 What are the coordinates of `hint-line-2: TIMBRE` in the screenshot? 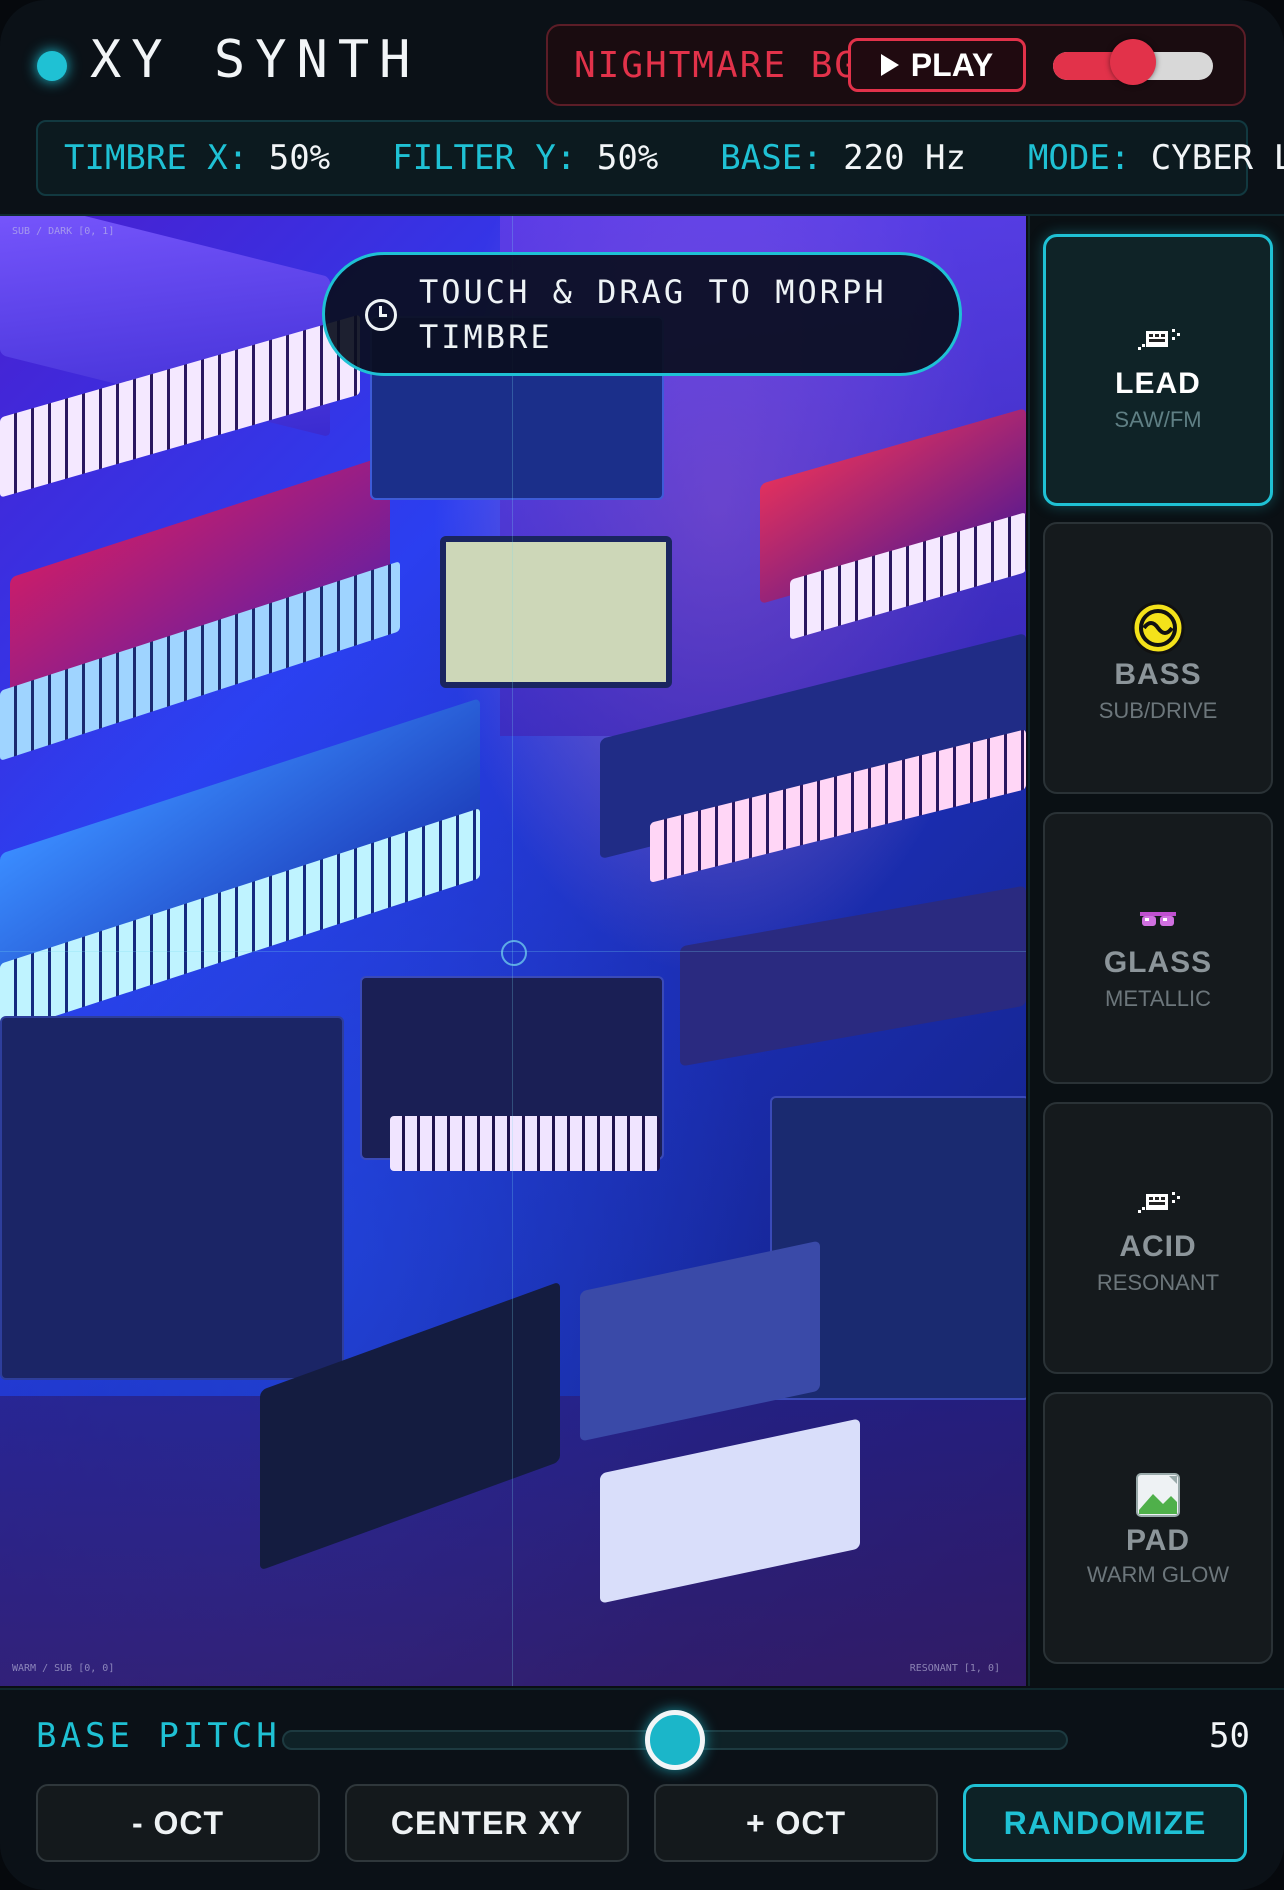 It's located at (486, 337).